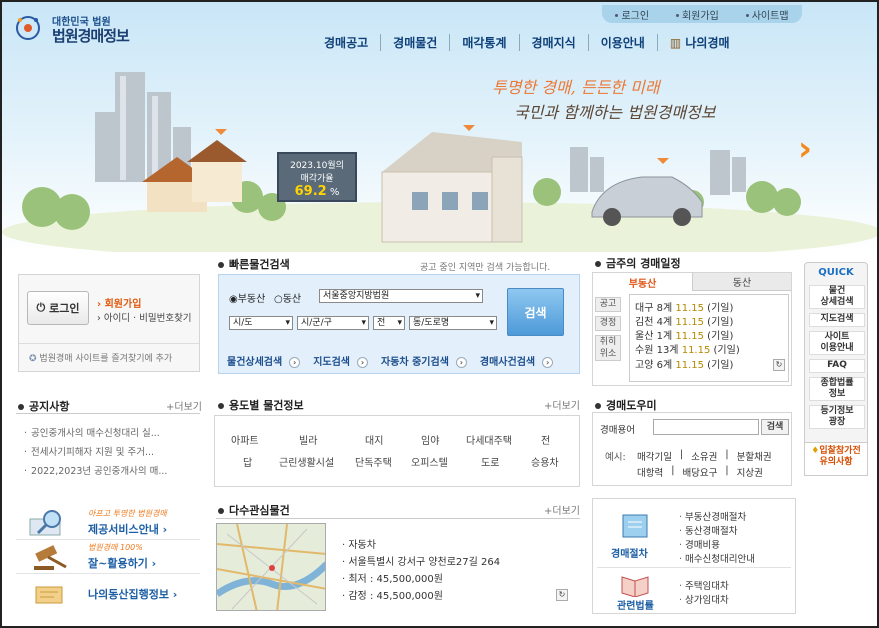 The height and width of the screenshot is (628, 879). Describe the element at coordinates (261, 323) in the screenshot. I see `sido-select: 시/도` at that location.